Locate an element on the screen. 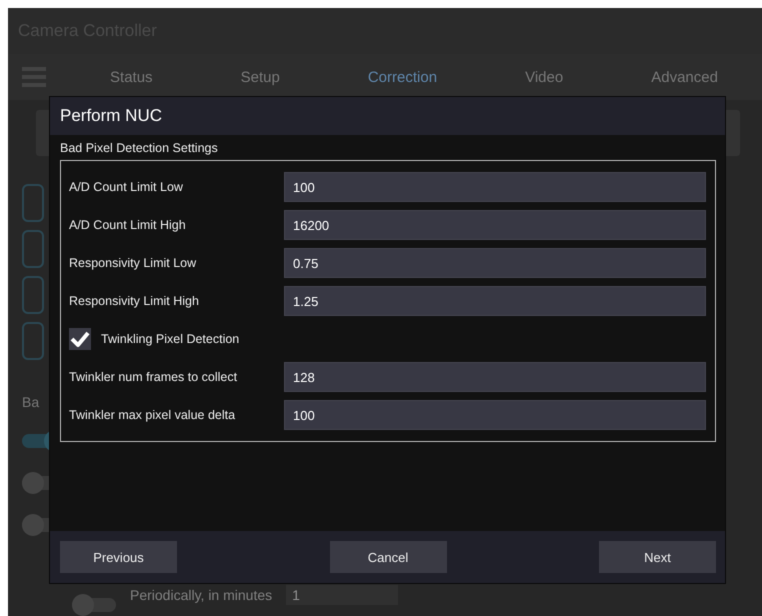  input-field: 1.25 is located at coordinates (495, 301).